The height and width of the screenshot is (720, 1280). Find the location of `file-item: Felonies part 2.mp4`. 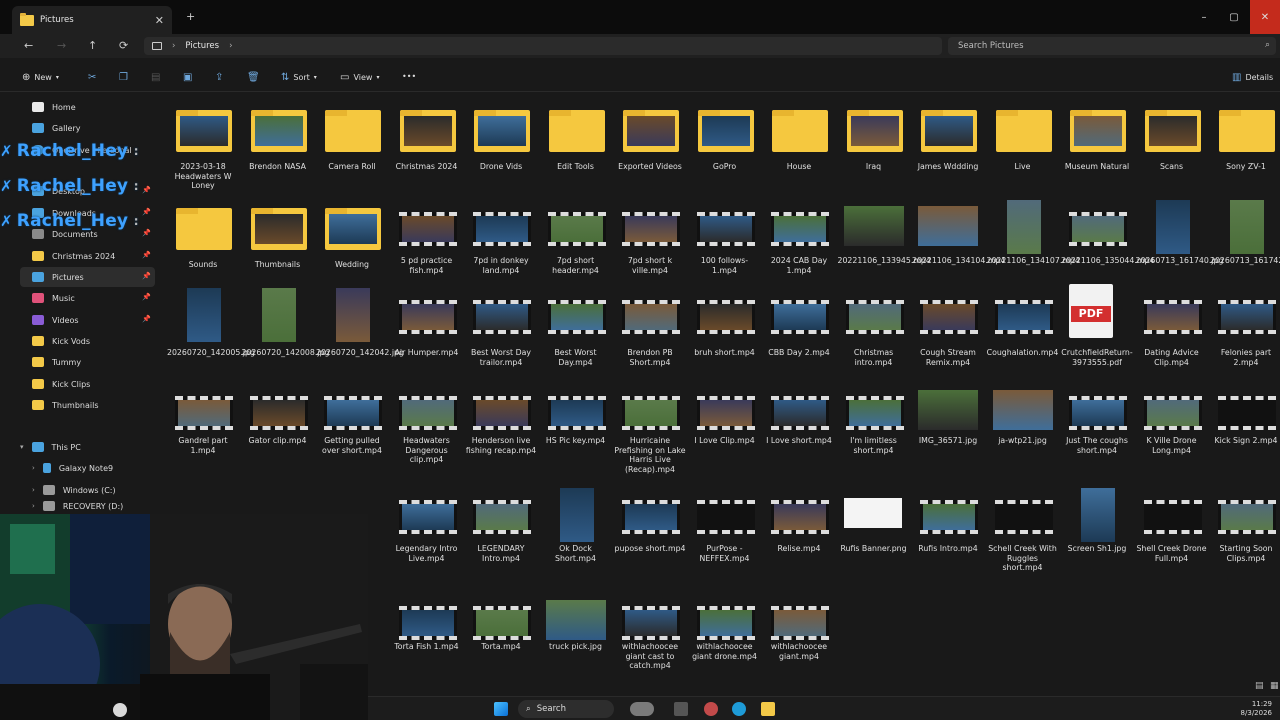

file-item: Felonies part 2.mp4 is located at coordinates (1245, 325).